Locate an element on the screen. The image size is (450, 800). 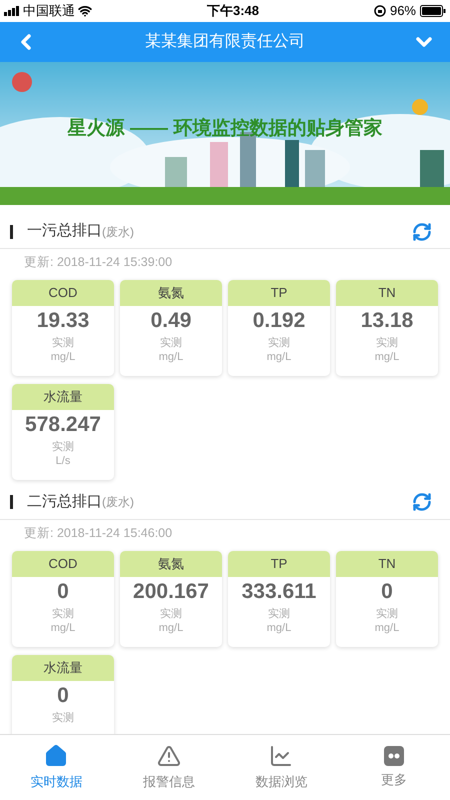
metric-value: 333.611 is located at coordinates (279, 591).